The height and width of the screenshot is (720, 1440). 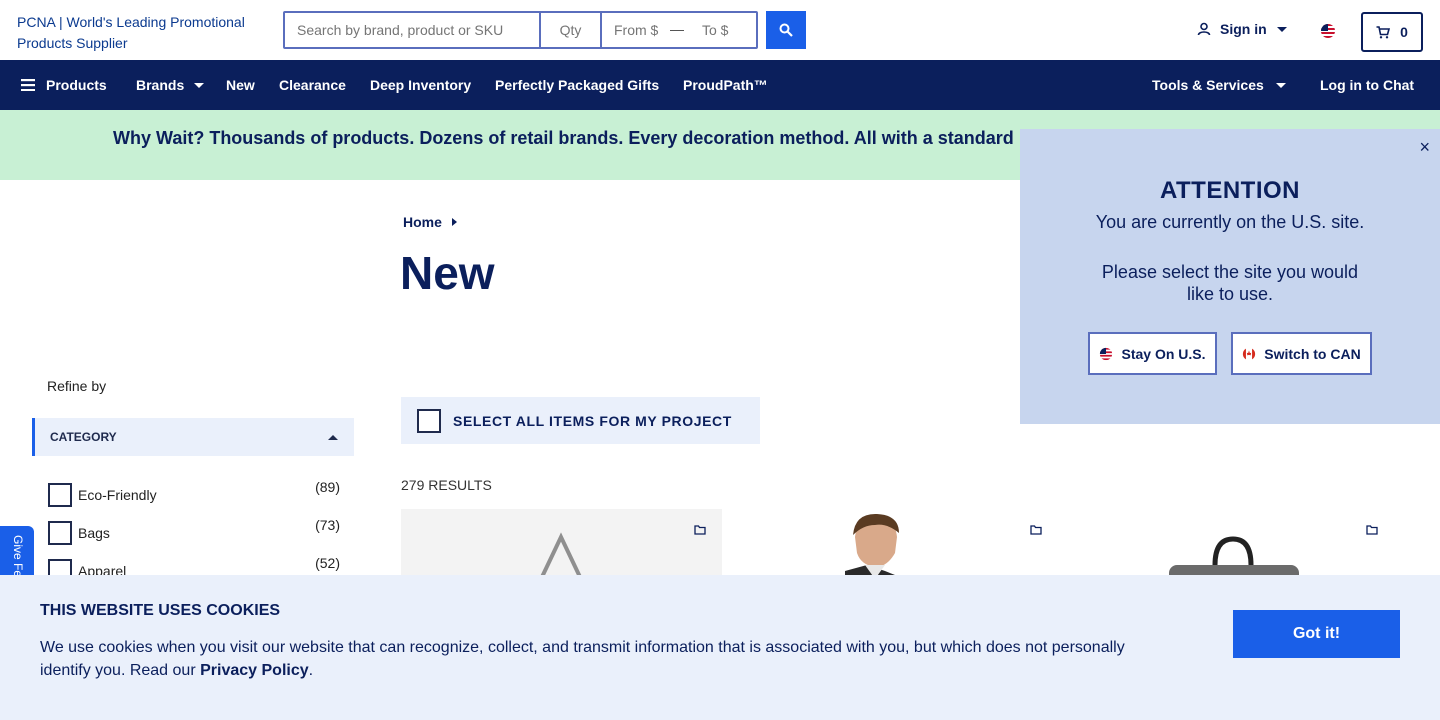 I want to click on cart-button: 0, so click(x=1392, y=32).